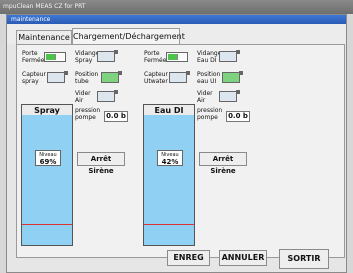 This screenshot has width=353, height=273. I want to click on level-fill-eau-di, so click(169, 180).